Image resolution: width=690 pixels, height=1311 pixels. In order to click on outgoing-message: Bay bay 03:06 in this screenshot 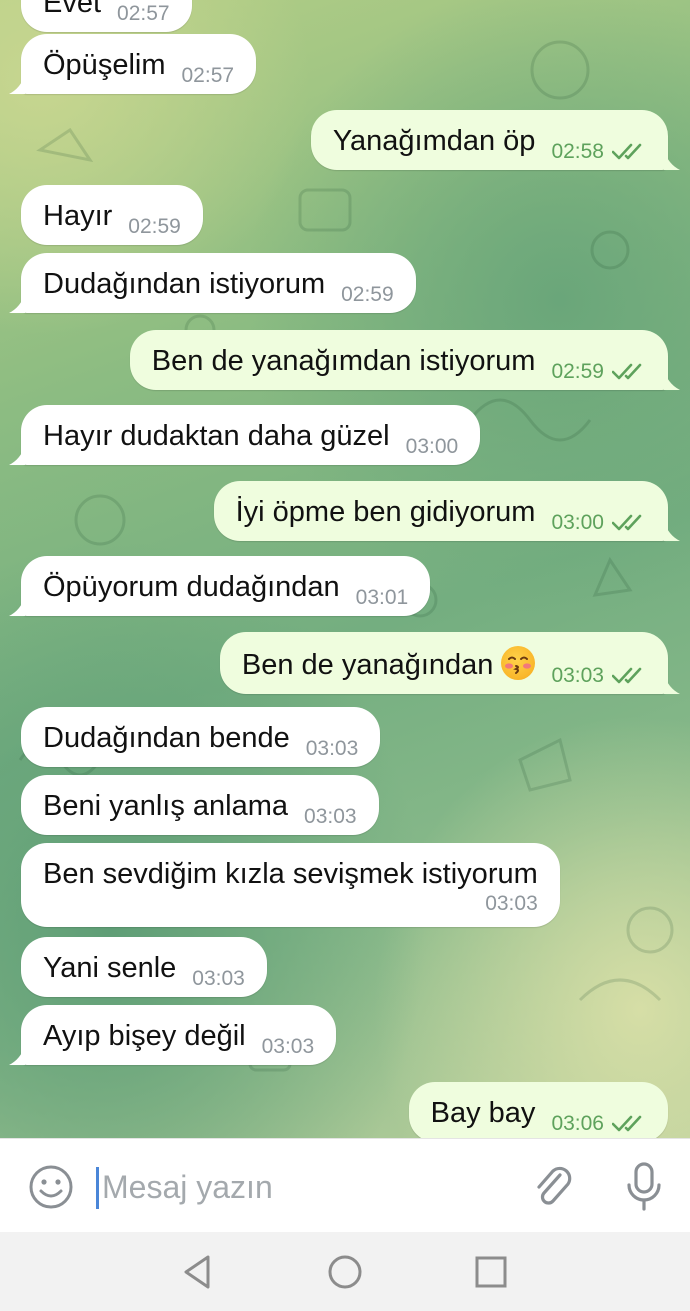, I will do `click(549, 1110)`.